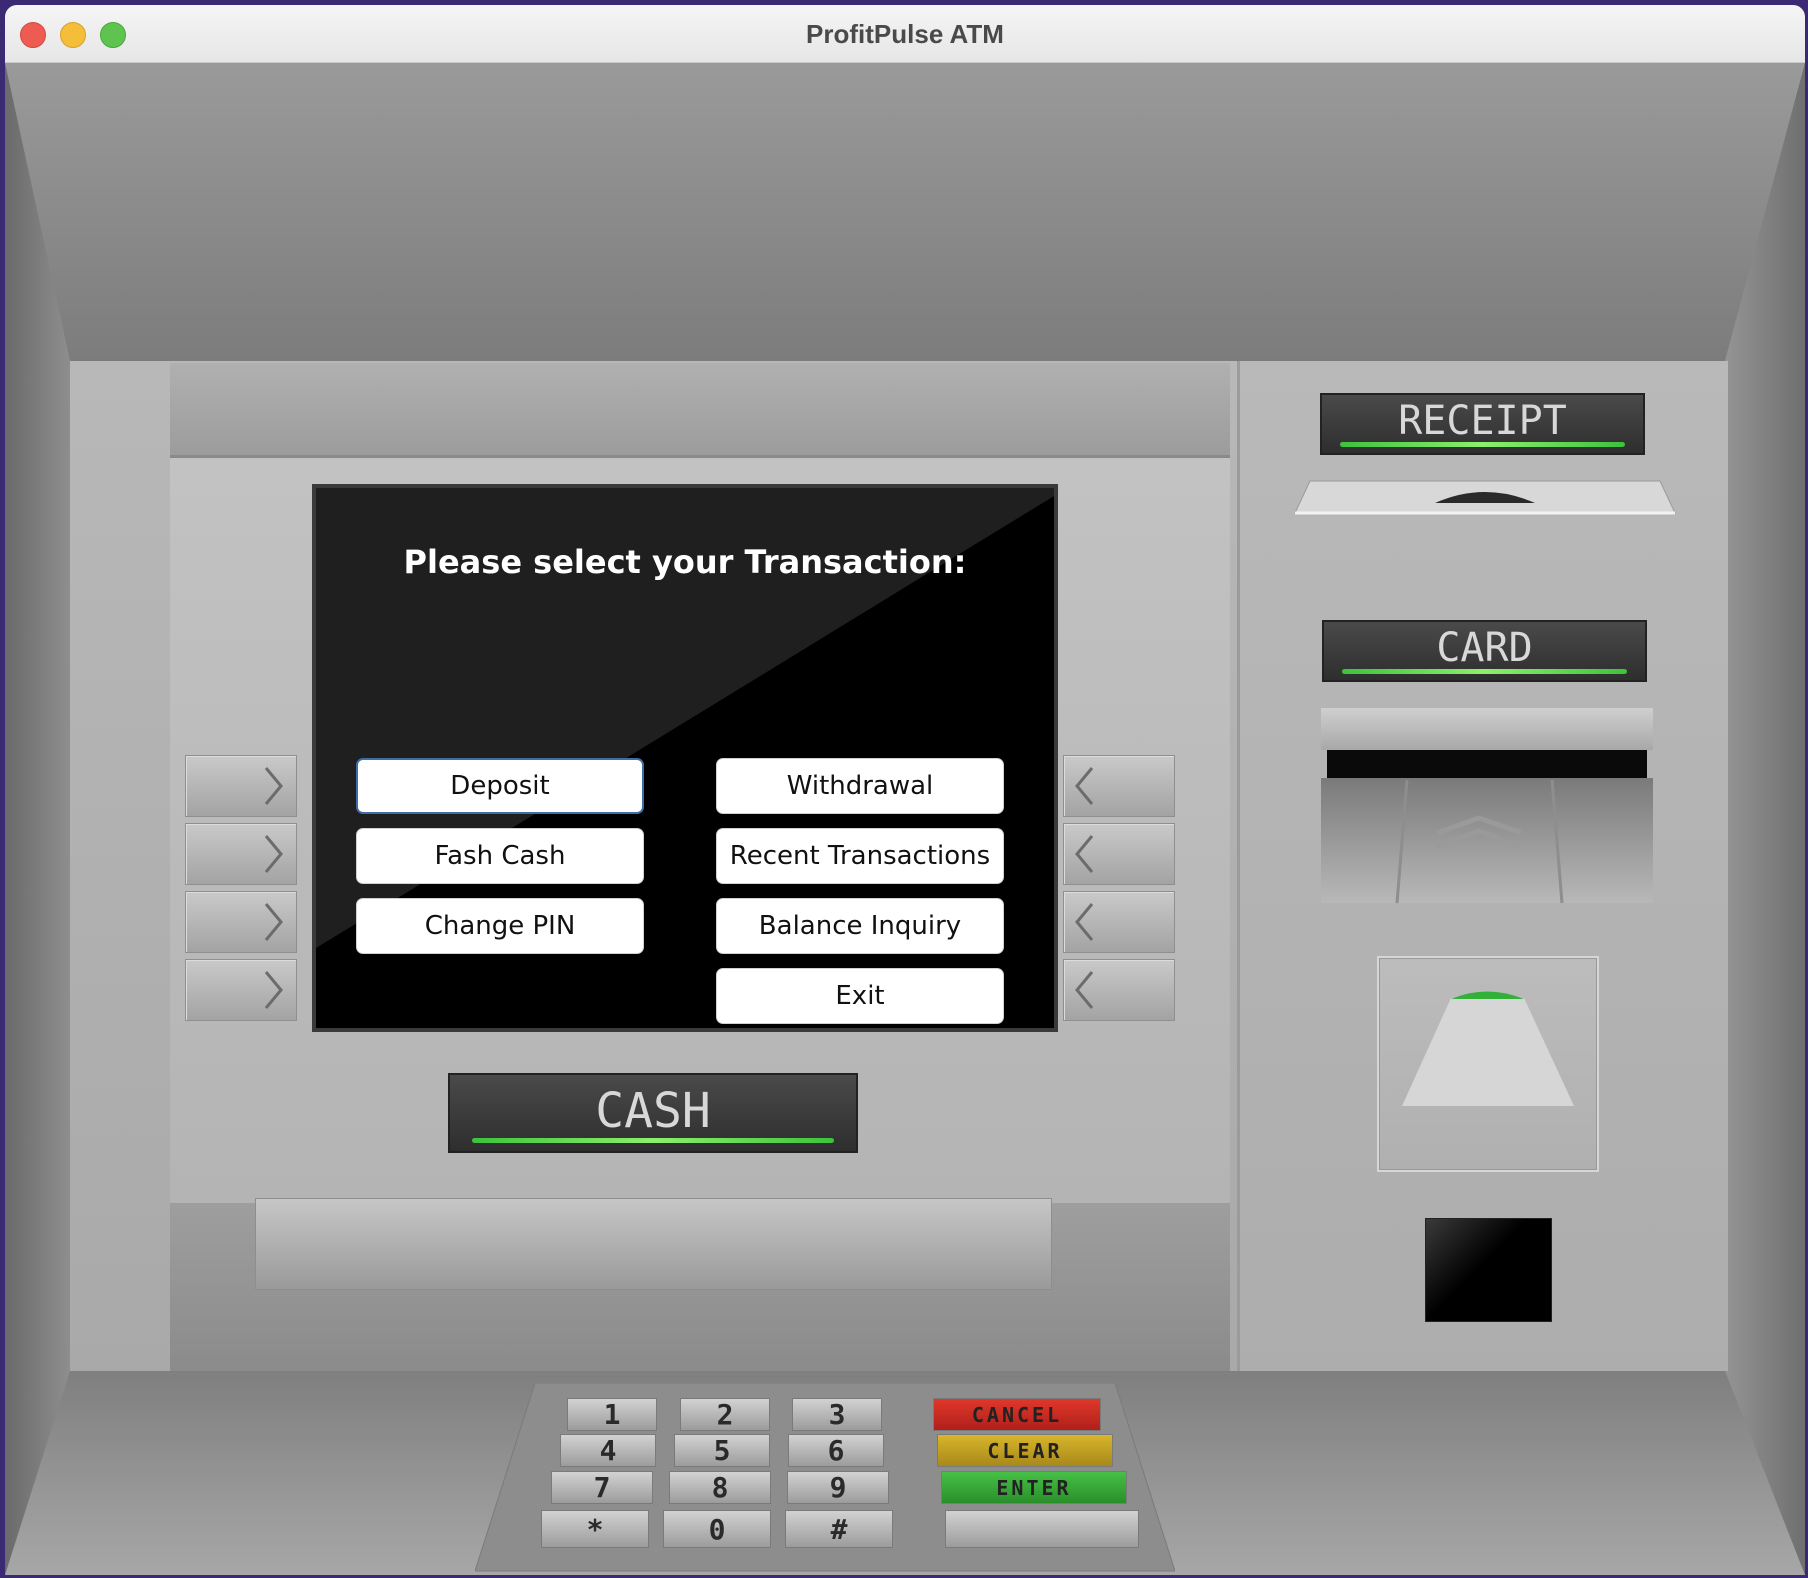  I want to click on card-indicator-light, so click(1484, 671).